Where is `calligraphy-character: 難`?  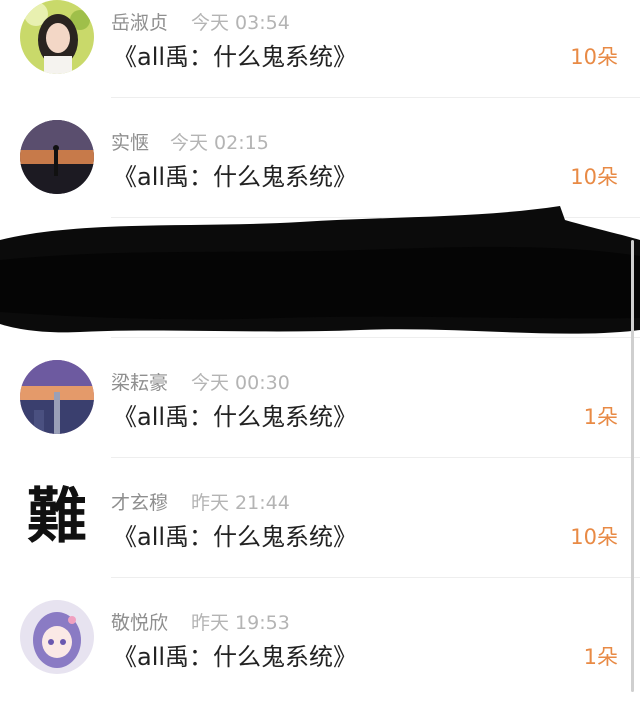 calligraphy-character: 難 is located at coordinates (57, 517).